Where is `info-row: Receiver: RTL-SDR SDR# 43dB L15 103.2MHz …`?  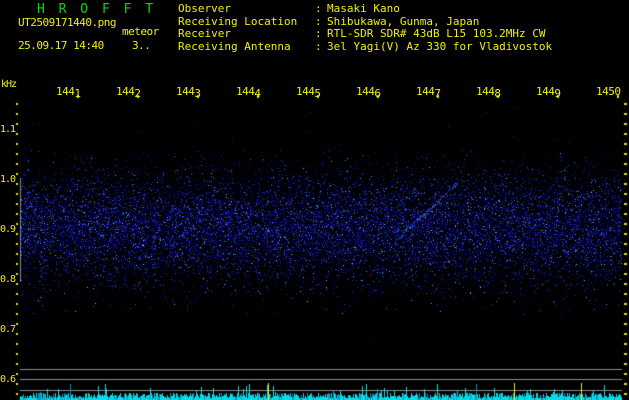
info-row: Receiver: RTL-SDR SDR# 43dB L15 103.2MHz … is located at coordinates (365, 34).